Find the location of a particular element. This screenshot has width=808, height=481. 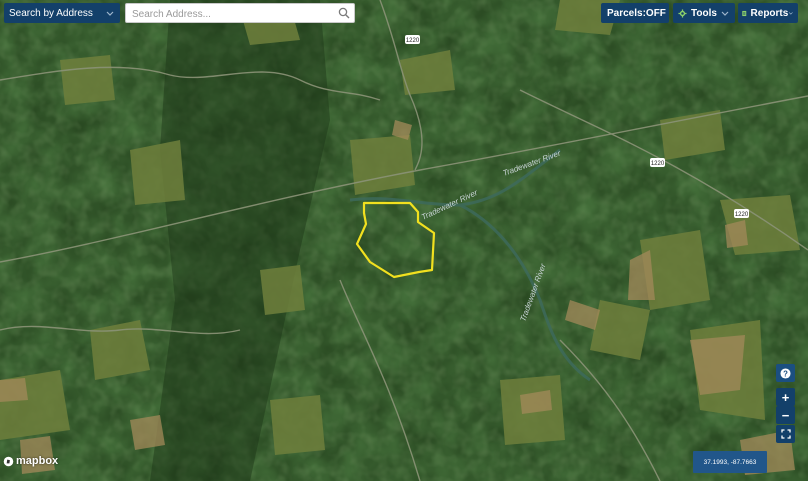

parcels-toggle: Parcels: OFF is located at coordinates (635, 13).